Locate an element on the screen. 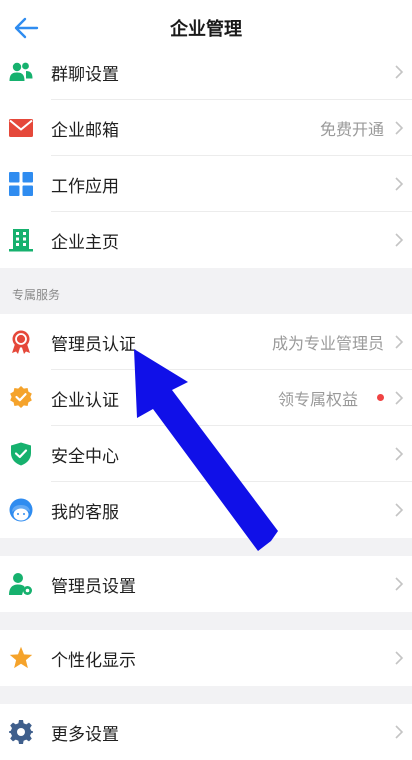 The image size is (412, 760). menu-item-label: 更多设置 is located at coordinates (85, 734).